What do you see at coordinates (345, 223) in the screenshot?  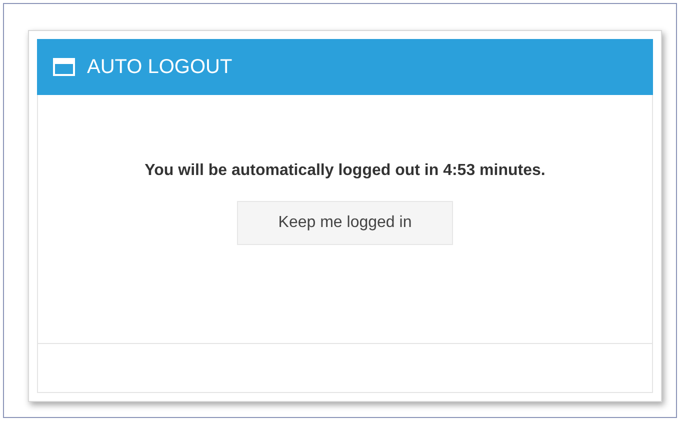 I see `keep-logged-in-button: Keep me logged in` at bounding box center [345, 223].